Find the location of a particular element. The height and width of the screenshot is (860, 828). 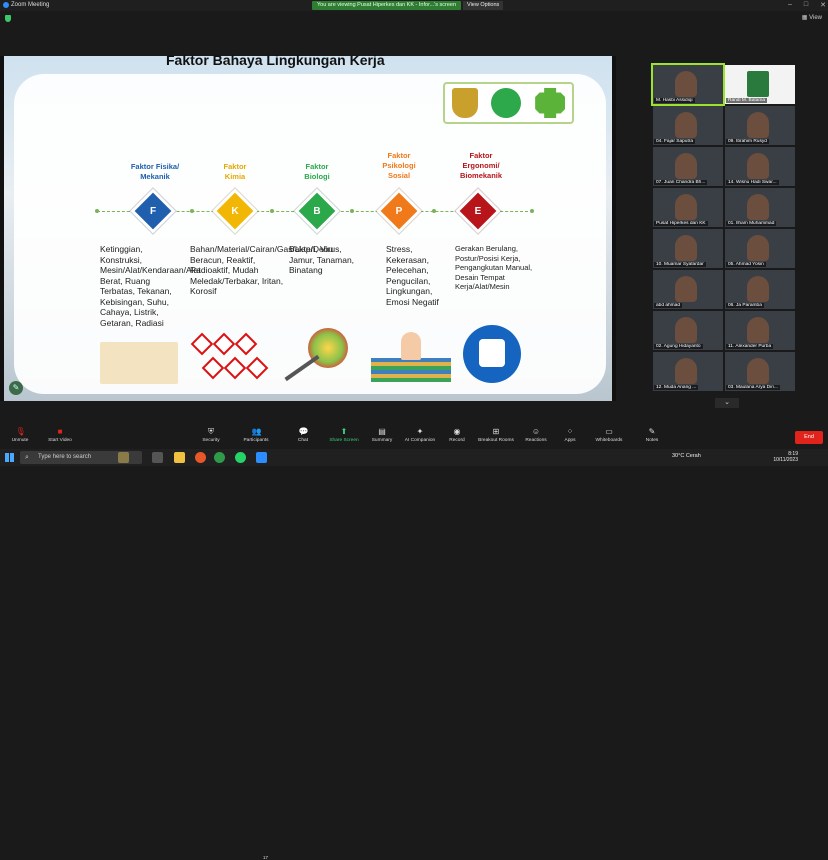

participant-name: 05. Ahmad Yosin is located at coordinates (746, 264).